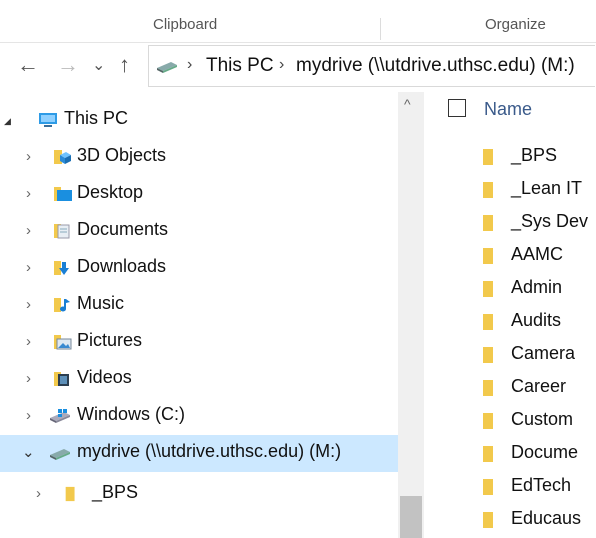 This screenshot has width=596, height=538. What do you see at coordinates (536, 320) in the screenshot?
I see `file-name: Audits` at bounding box center [536, 320].